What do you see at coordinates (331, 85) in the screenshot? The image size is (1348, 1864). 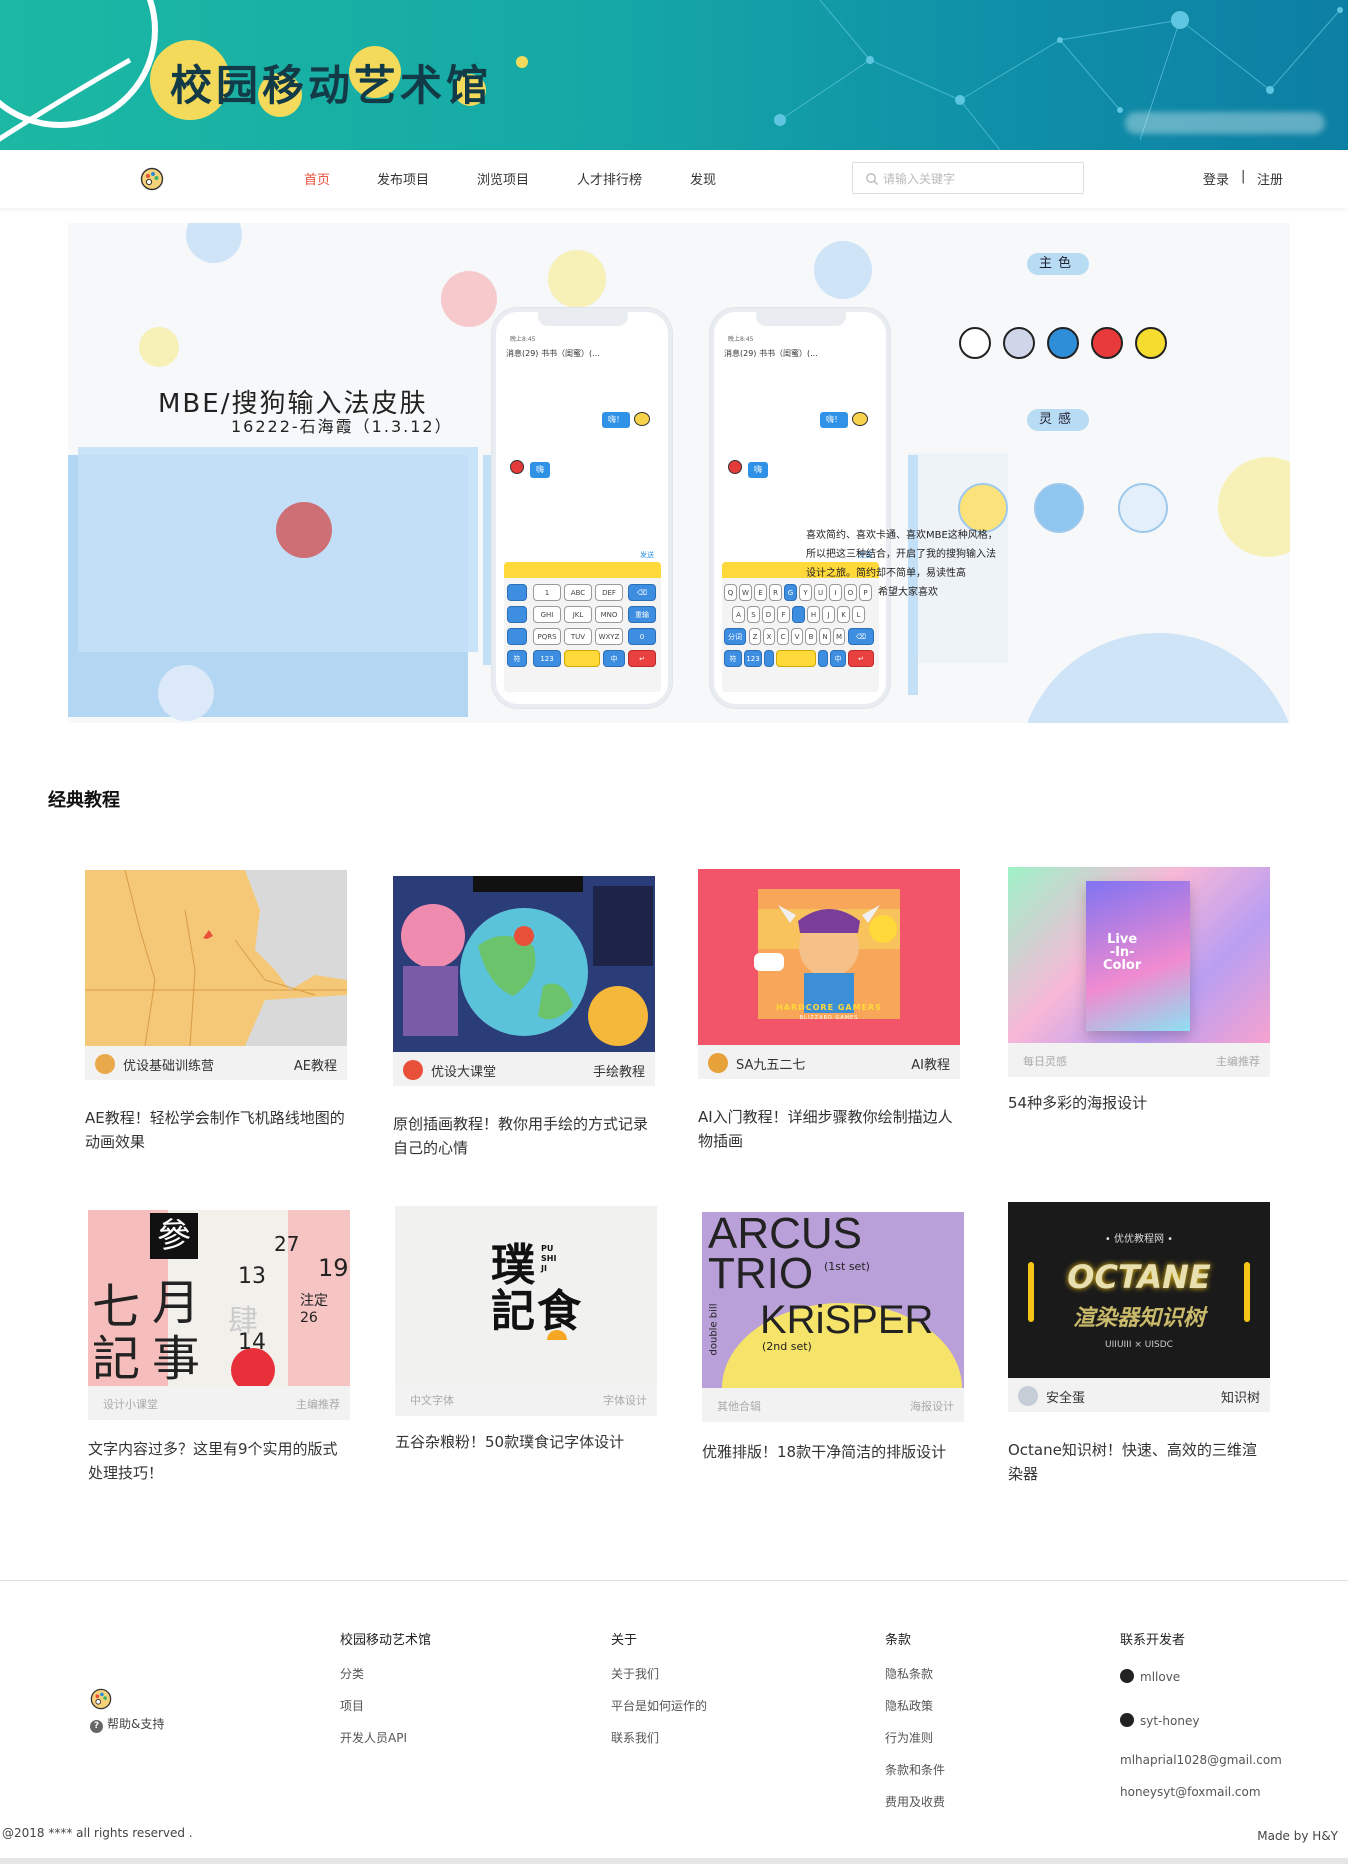 I see `site-title: 校园移动艺术馆` at bounding box center [331, 85].